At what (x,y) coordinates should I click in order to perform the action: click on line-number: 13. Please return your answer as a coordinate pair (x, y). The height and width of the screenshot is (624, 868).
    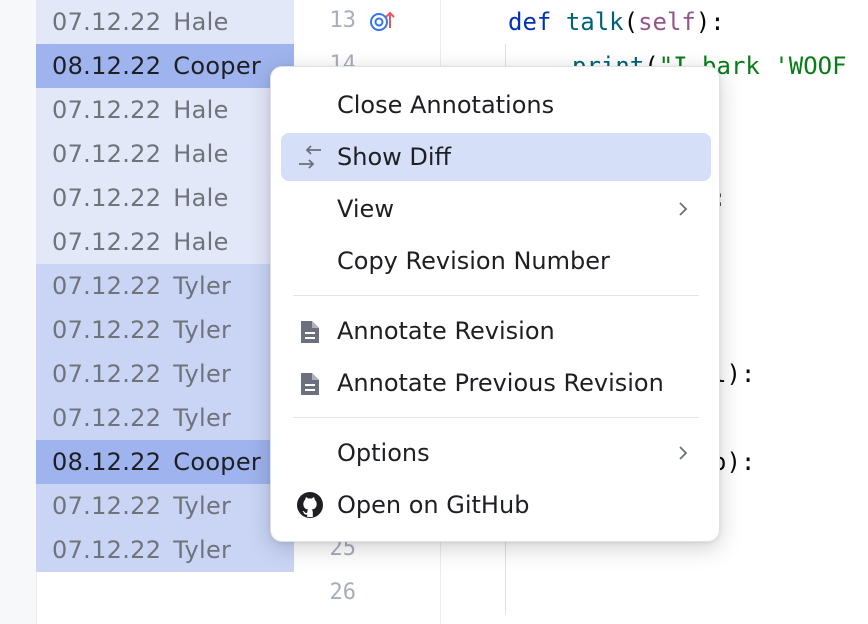
    Looking at the image, I should click on (343, 20).